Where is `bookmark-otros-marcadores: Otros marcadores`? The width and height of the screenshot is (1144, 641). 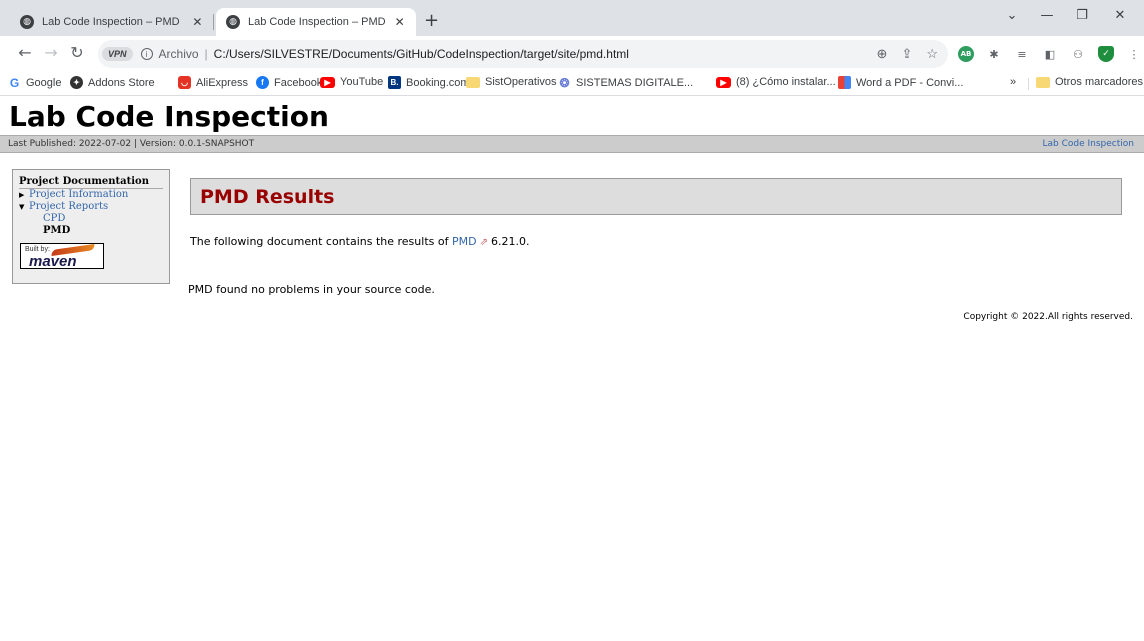
bookmark-otros-marcadores: Otros marcadores is located at coordinates (1089, 82).